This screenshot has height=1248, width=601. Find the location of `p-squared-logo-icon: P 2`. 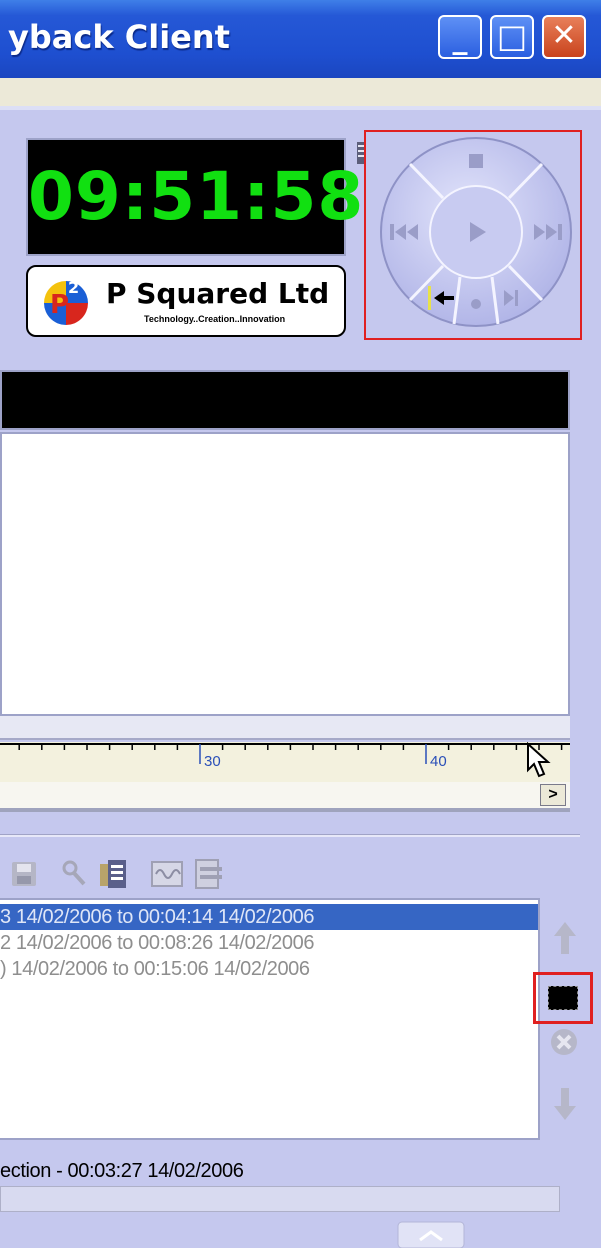

p-squared-logo-icon: P 2 is located at coordinates (66, 301).